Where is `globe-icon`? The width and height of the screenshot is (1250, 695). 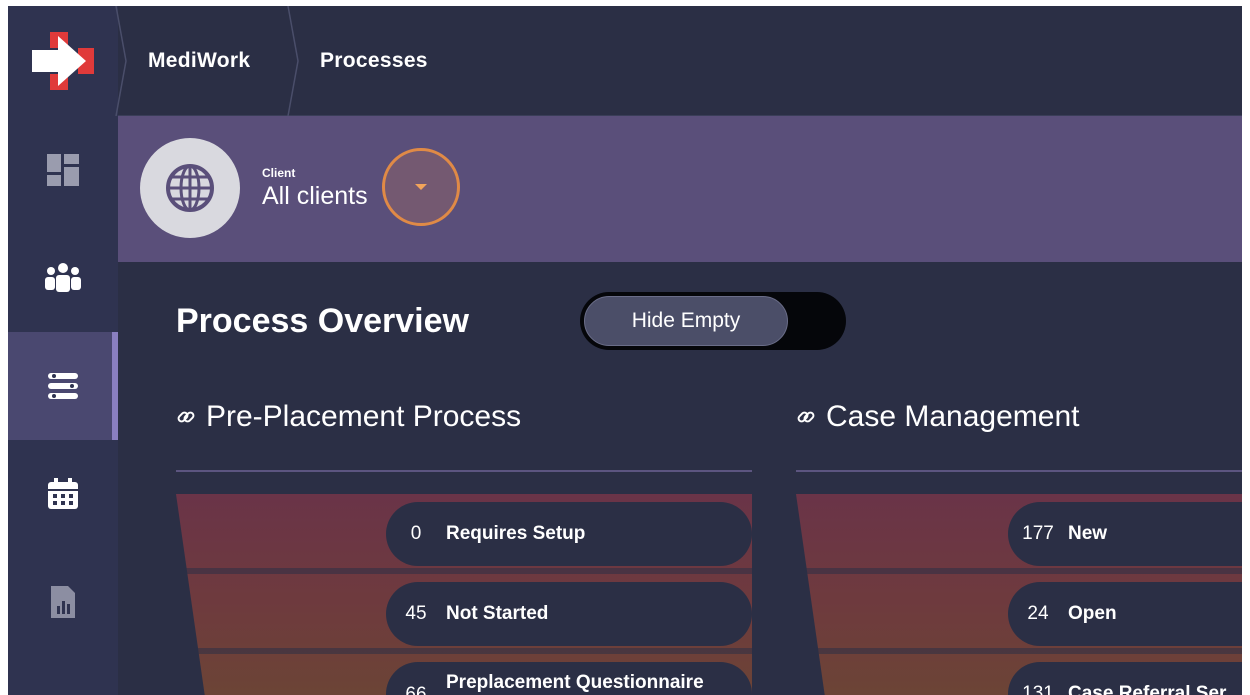
globe-icon is located at coordinates (190, 188).